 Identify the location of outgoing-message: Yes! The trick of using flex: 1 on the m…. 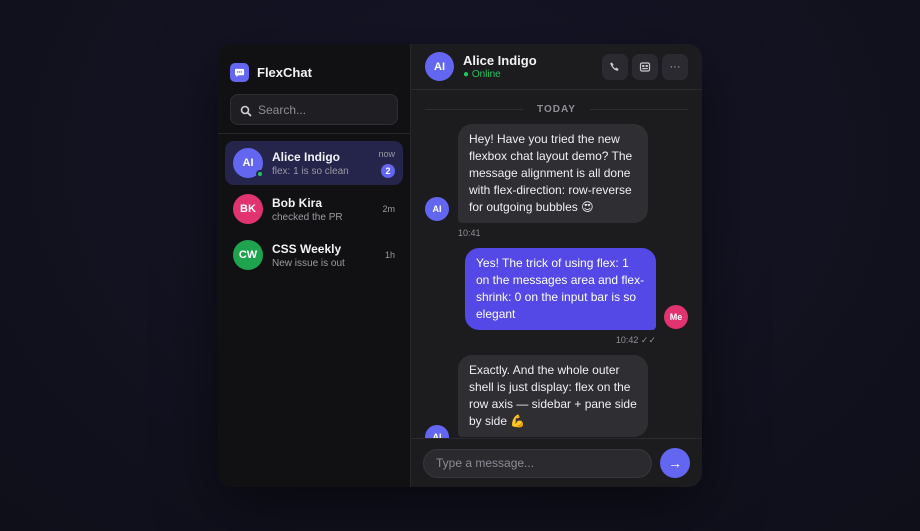
(556, 297).